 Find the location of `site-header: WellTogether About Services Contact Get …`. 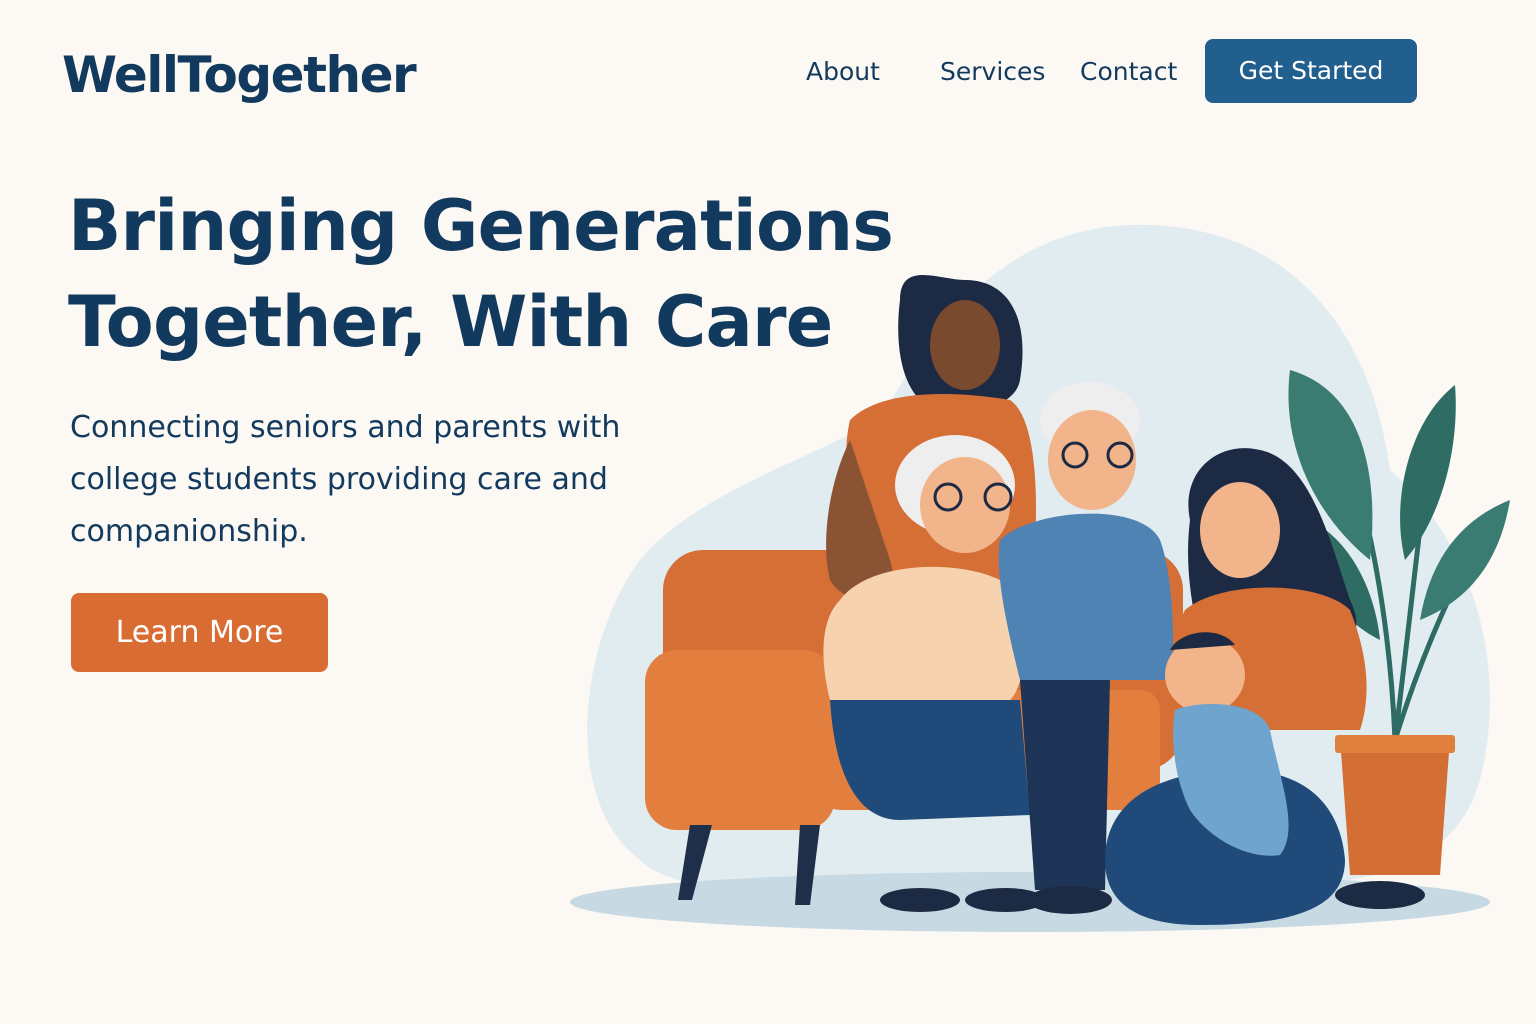

site-header: WellTogether About Services Contact Get … is located at coordinates (768, 70).